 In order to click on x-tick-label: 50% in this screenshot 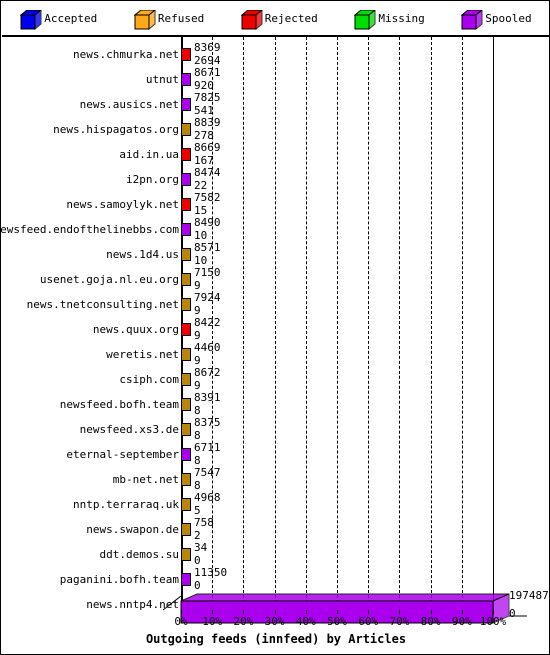, I will do `click(337, 621)`.